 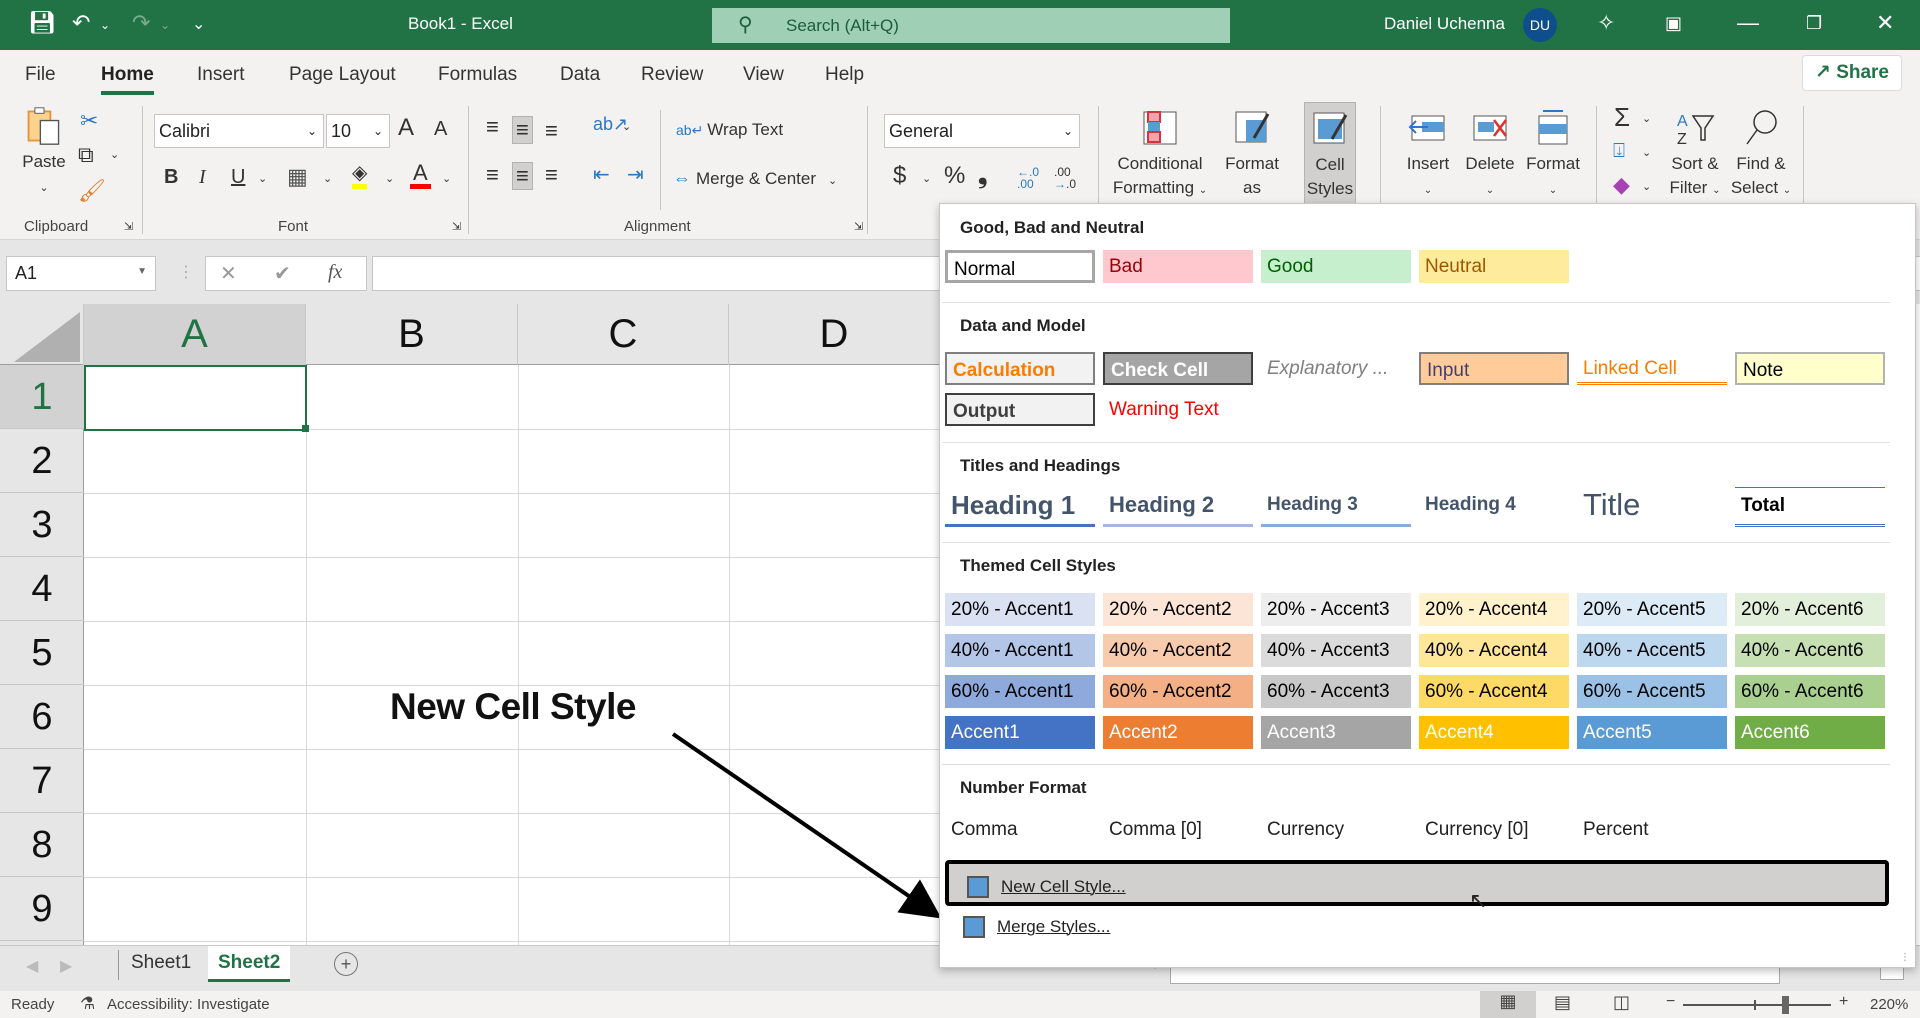 What do you see at coordinates (1810, 507) in the screenshot?
I see `style-swatch-total: Total` at bounding box center [1810, 507].